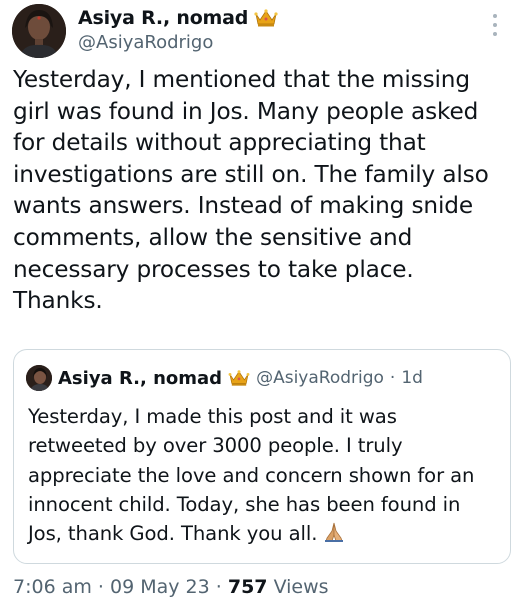 This screenshot has height=604, width=516. I want to click on avatar-portrait-icon, so click(39, 31).